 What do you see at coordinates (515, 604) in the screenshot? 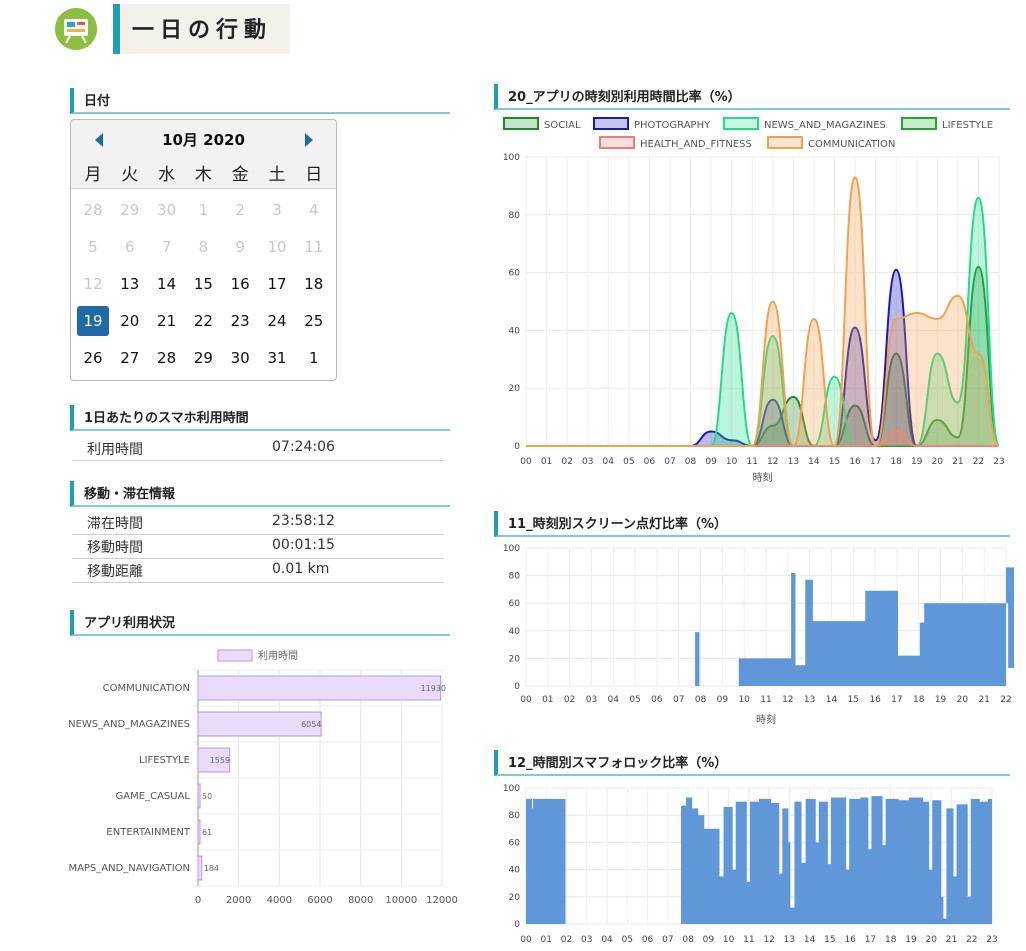
I see `y-tick-label: 60` at bounding box center [515, 604].